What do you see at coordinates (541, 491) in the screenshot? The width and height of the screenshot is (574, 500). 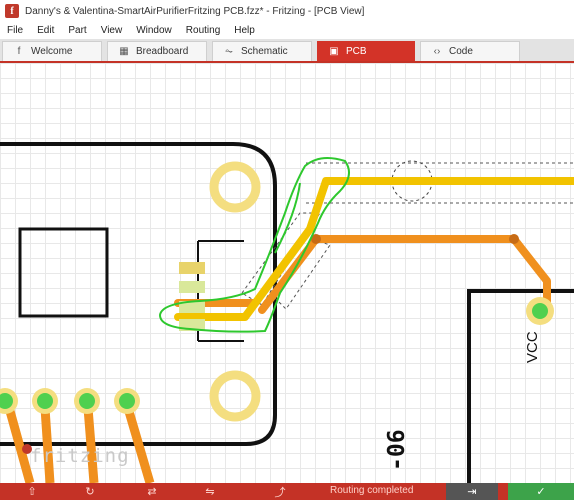 I see `routing-ok-indicator: ✓` at bounding box center [541, 491].